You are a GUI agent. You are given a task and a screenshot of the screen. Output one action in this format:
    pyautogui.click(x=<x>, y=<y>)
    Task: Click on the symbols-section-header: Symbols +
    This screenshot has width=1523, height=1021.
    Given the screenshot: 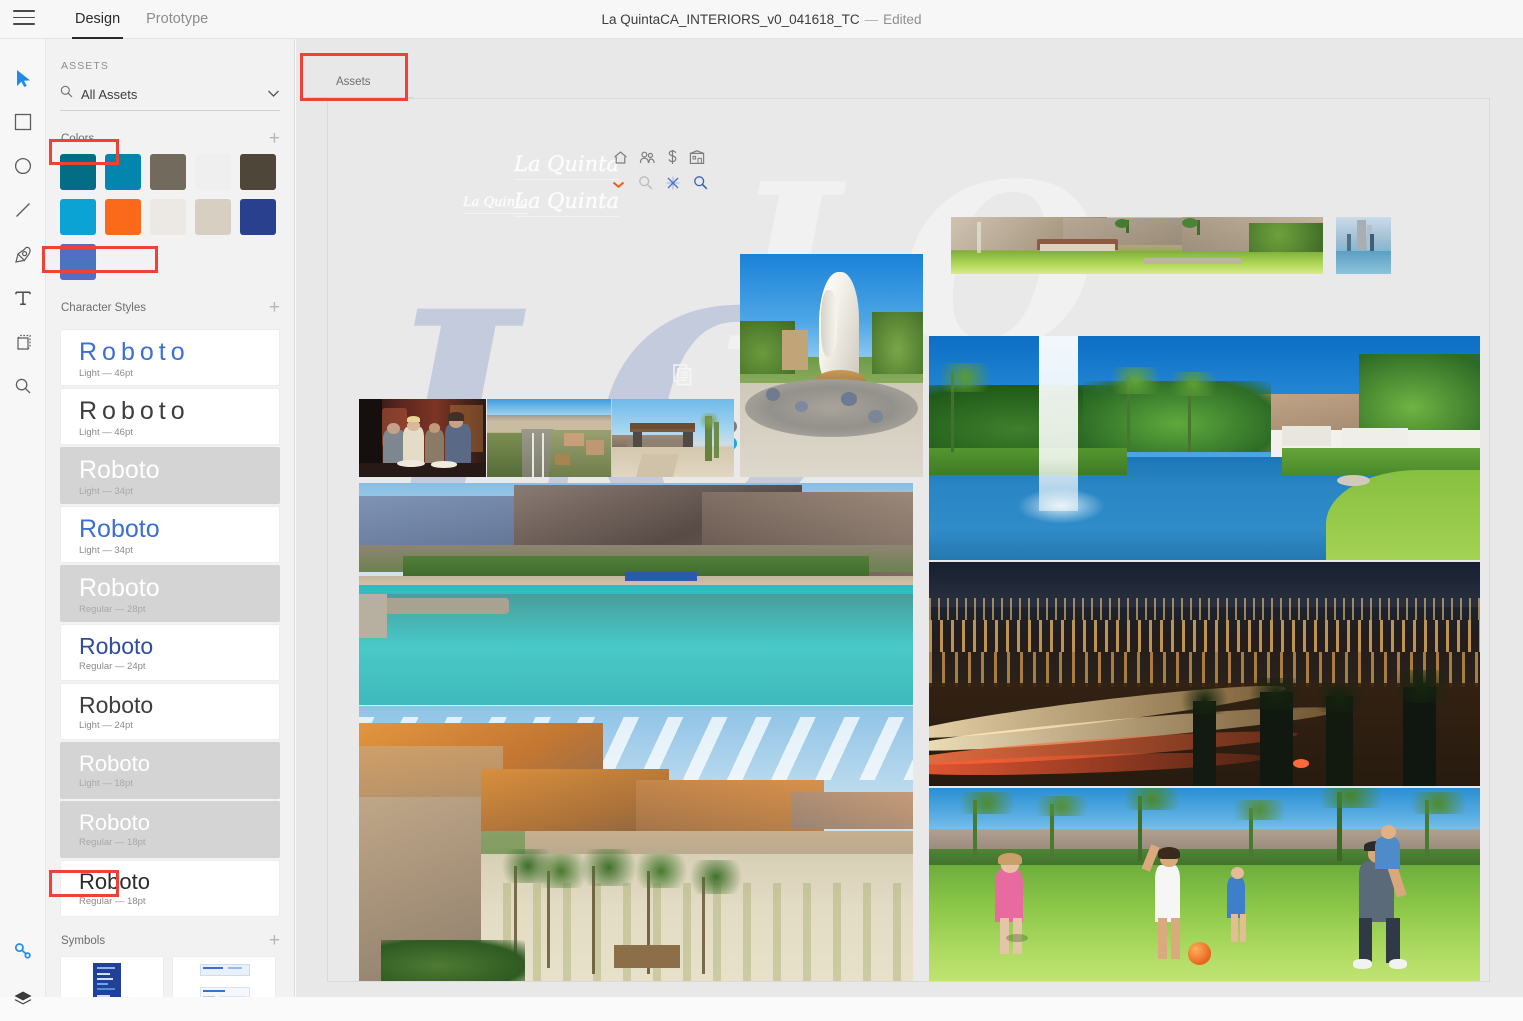 What is the action you would take?
    pyautogui.click(x=170, y=940)
    